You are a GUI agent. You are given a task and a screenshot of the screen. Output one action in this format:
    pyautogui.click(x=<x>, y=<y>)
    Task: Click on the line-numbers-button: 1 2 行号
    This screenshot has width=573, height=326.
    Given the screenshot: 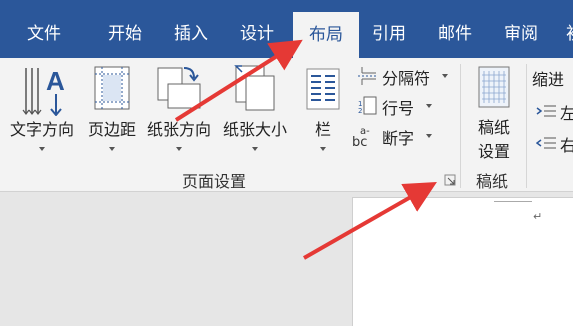 What is the action you would take?
    pyautogui.click(x=396, y=106)
    